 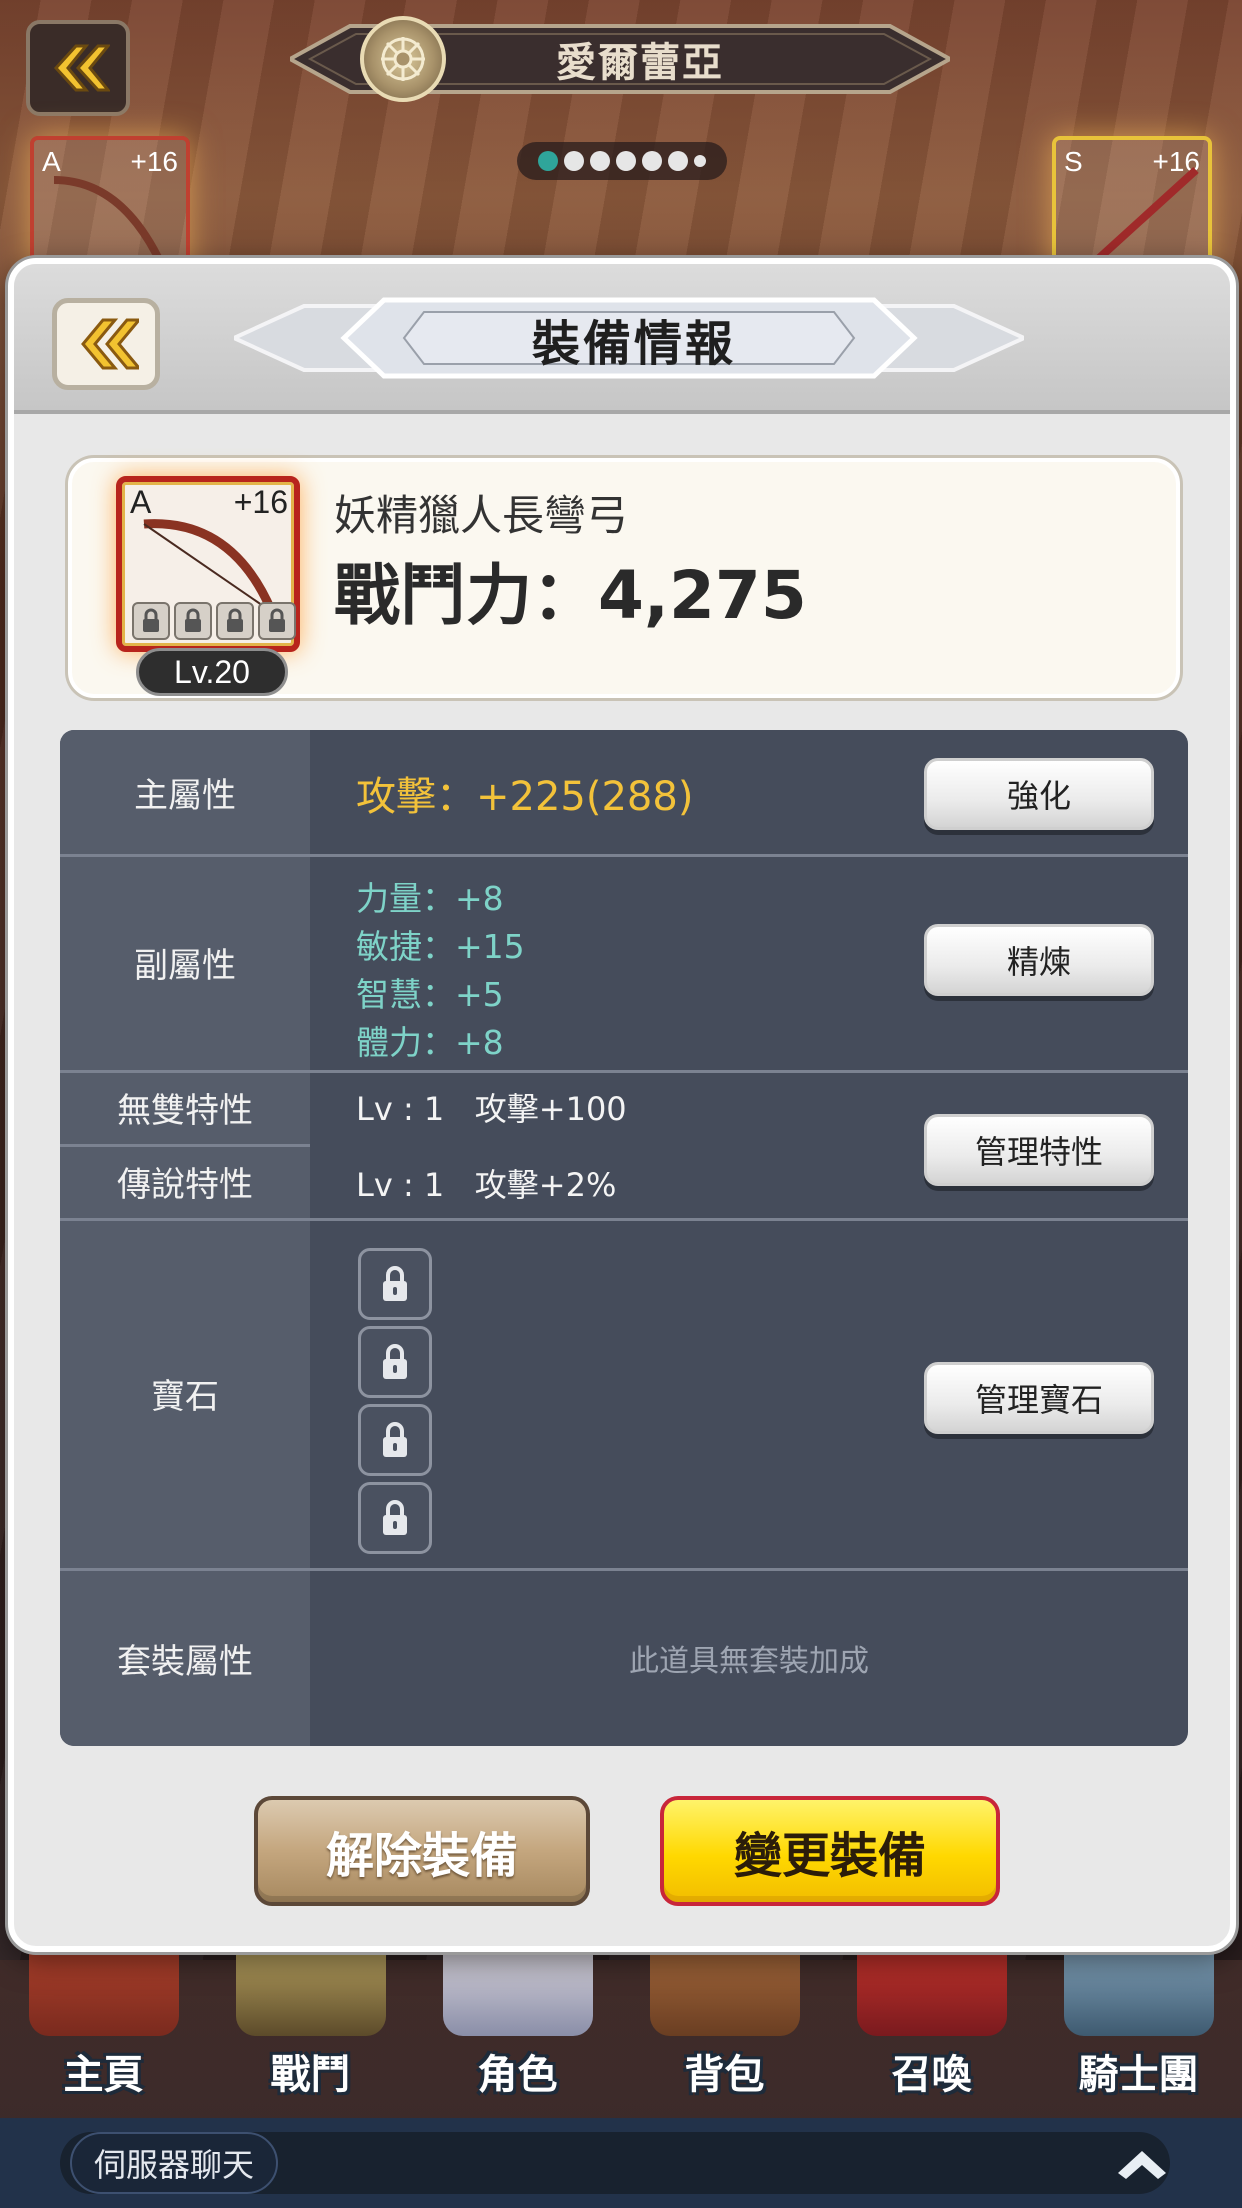 What do you see at coordinates (1139, 2015) in the screenshot?
I see `nav-knights: 騎士團` at bounding box center [1139, 2015].